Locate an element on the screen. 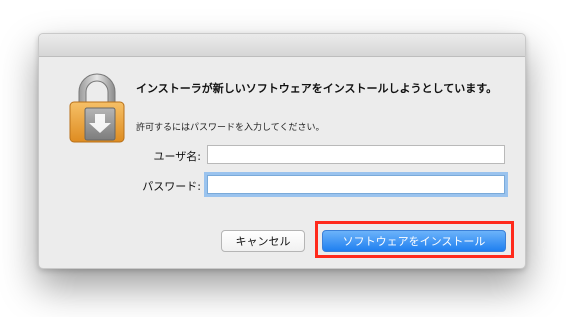 The height and width of the screenshot is (317, 566). highlight-box is located at coordinates (414, 239).